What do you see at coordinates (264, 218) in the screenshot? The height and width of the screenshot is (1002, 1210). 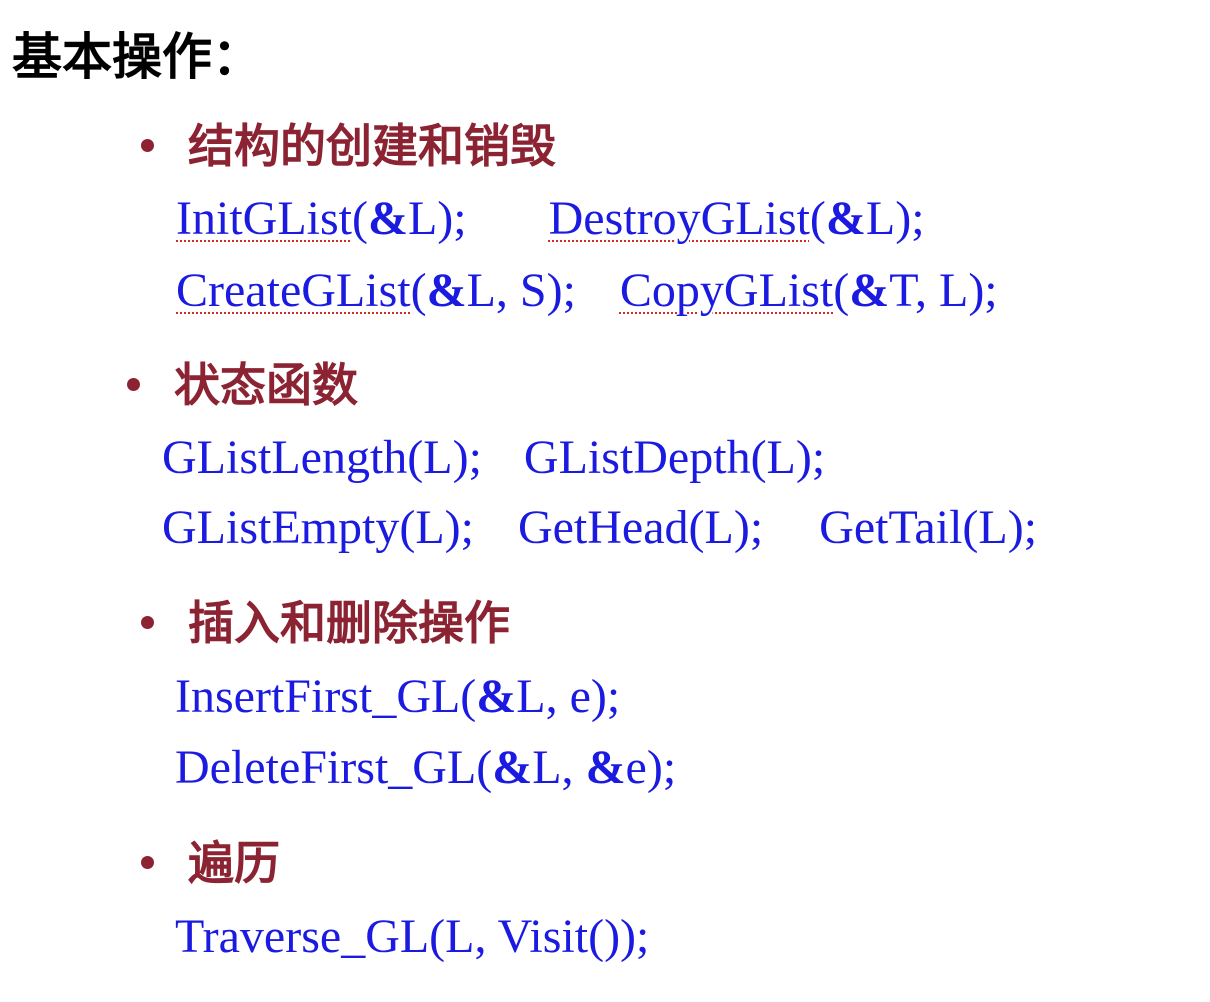 I see `func-initglist: InitGList` at bounding box center [264, 218].